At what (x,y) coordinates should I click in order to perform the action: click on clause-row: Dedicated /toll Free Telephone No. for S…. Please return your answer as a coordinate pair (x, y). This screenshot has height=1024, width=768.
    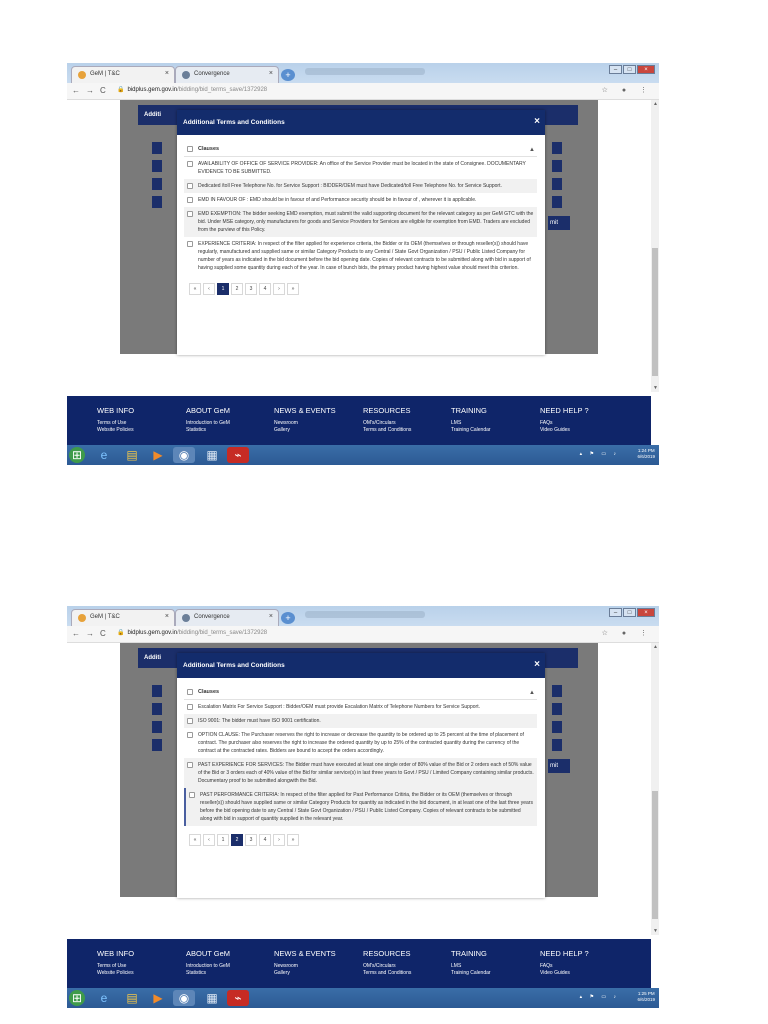
    Looking at the image, I should click on (360, 186).